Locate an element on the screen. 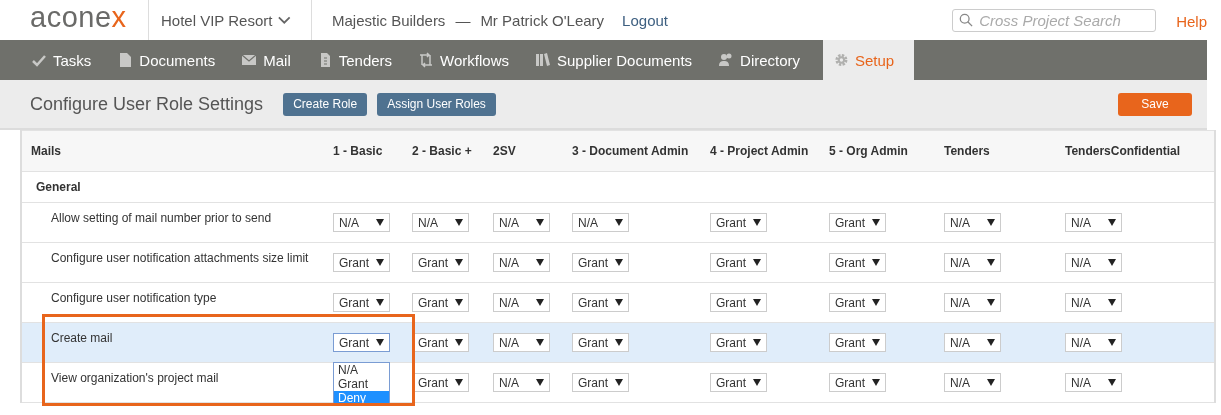 Image resolution: width=1221 pixels, height=415 pixels. nav-tab: Directory is located at coordinates (759, 60).